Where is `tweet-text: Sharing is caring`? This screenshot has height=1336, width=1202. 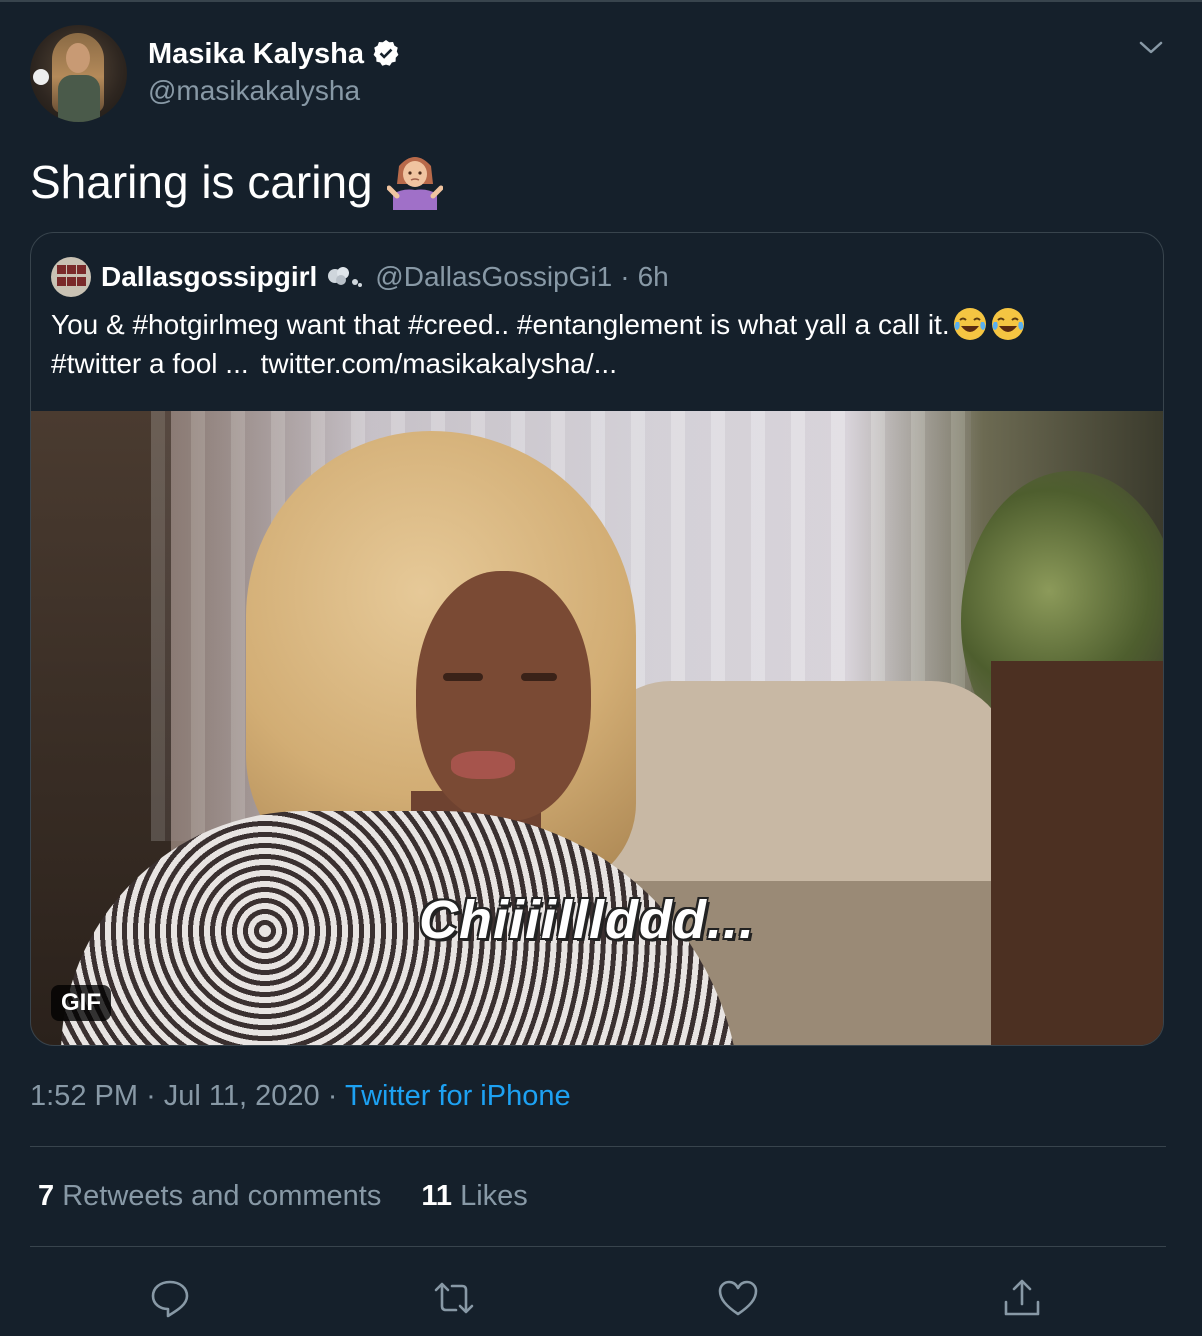
tweet-text: Sharing is caring is located at coordinates (236, 182).